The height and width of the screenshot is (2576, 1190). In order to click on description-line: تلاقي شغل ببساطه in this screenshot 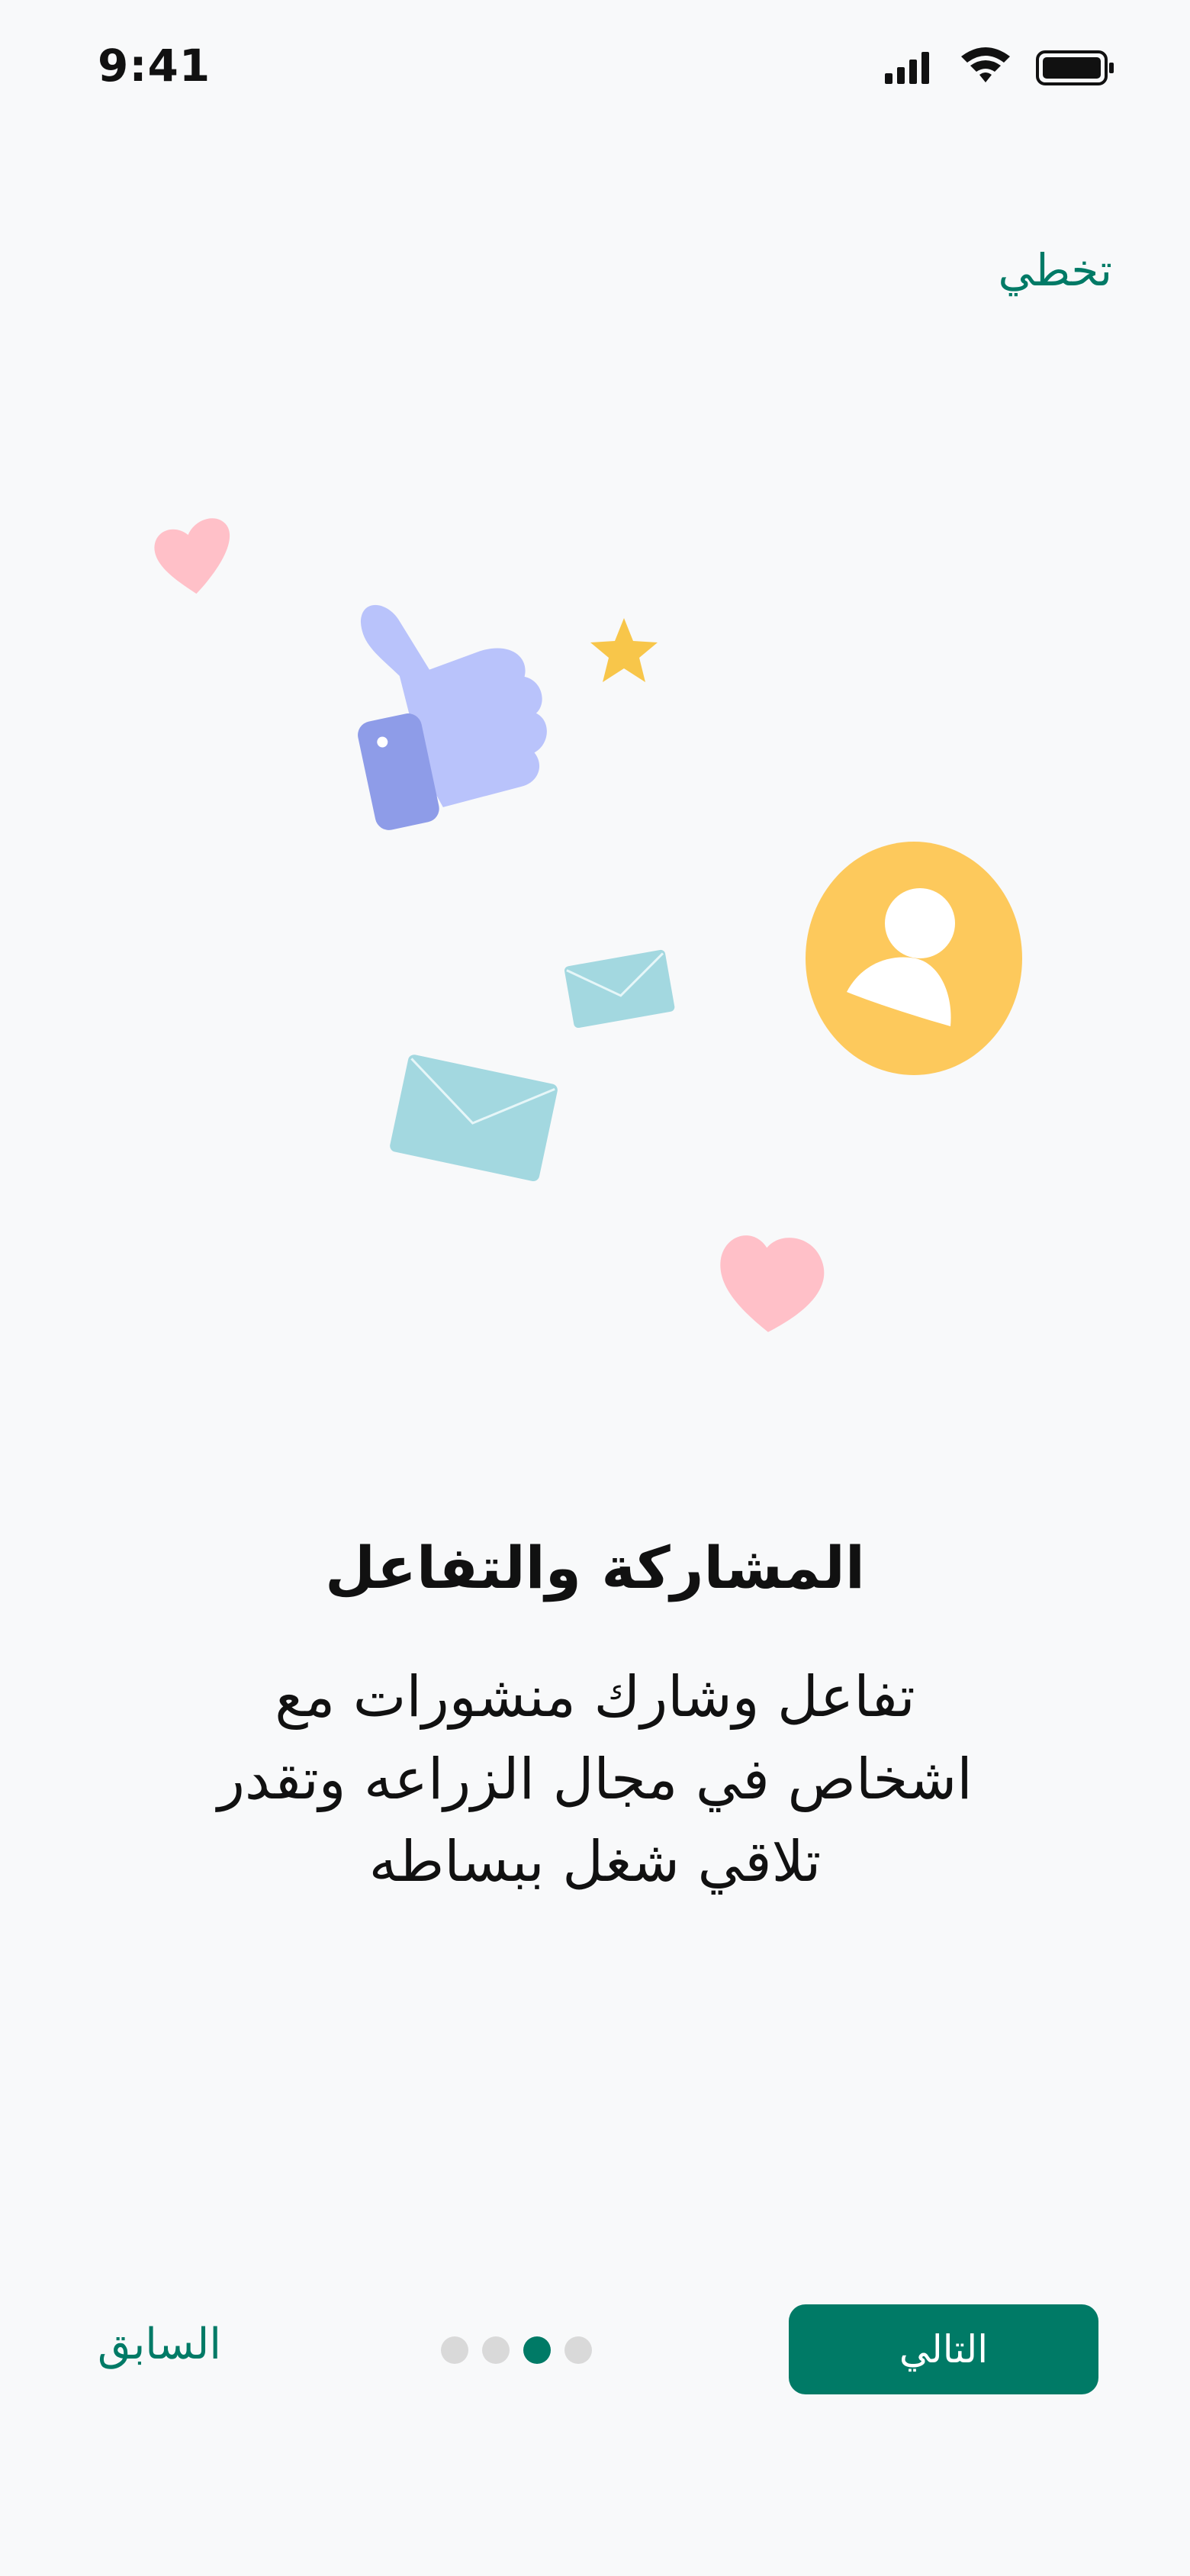, I will do `click(595, 1862)`.